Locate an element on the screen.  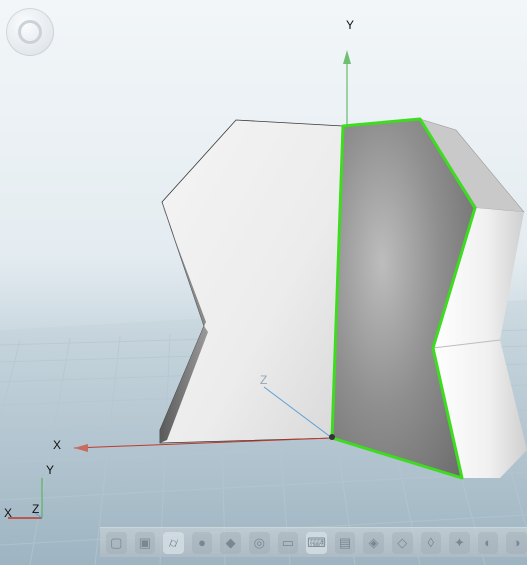
cone-icon: ◆ is located at coordinates (230, 542).